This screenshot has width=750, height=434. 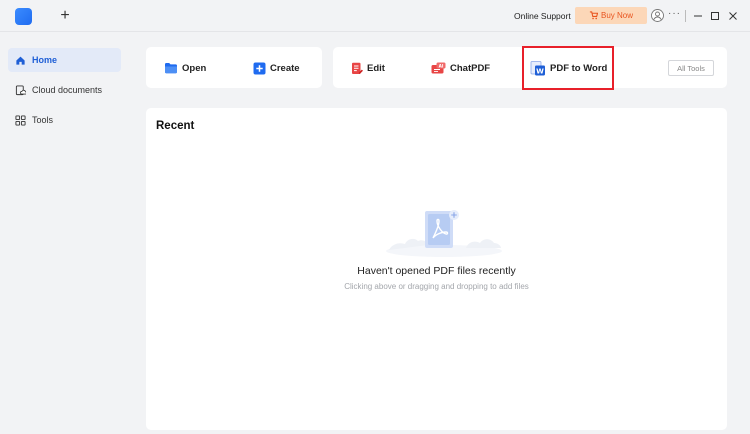 What do you see at coordinates (375, 16) in the screenshot?
I see `title-bar: + Online Support Buy Now ···` at bounding box center [375, 16].